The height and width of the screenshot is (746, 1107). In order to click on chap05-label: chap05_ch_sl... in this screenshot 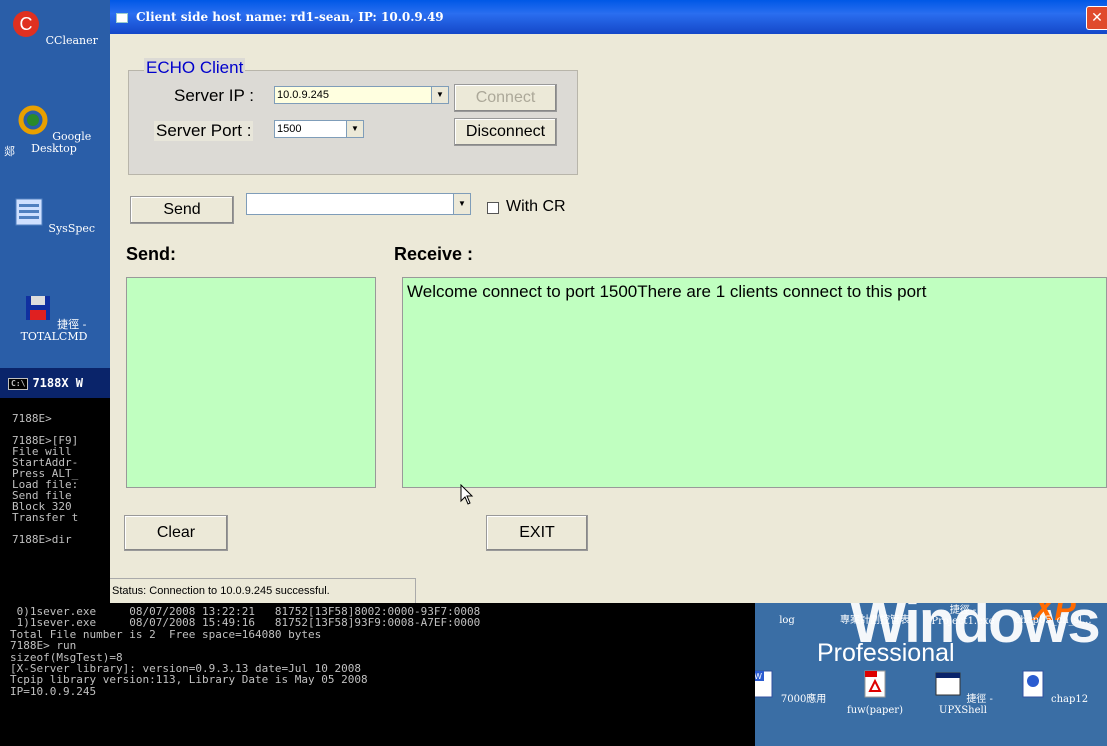, I will do `click(1053, 620)`.